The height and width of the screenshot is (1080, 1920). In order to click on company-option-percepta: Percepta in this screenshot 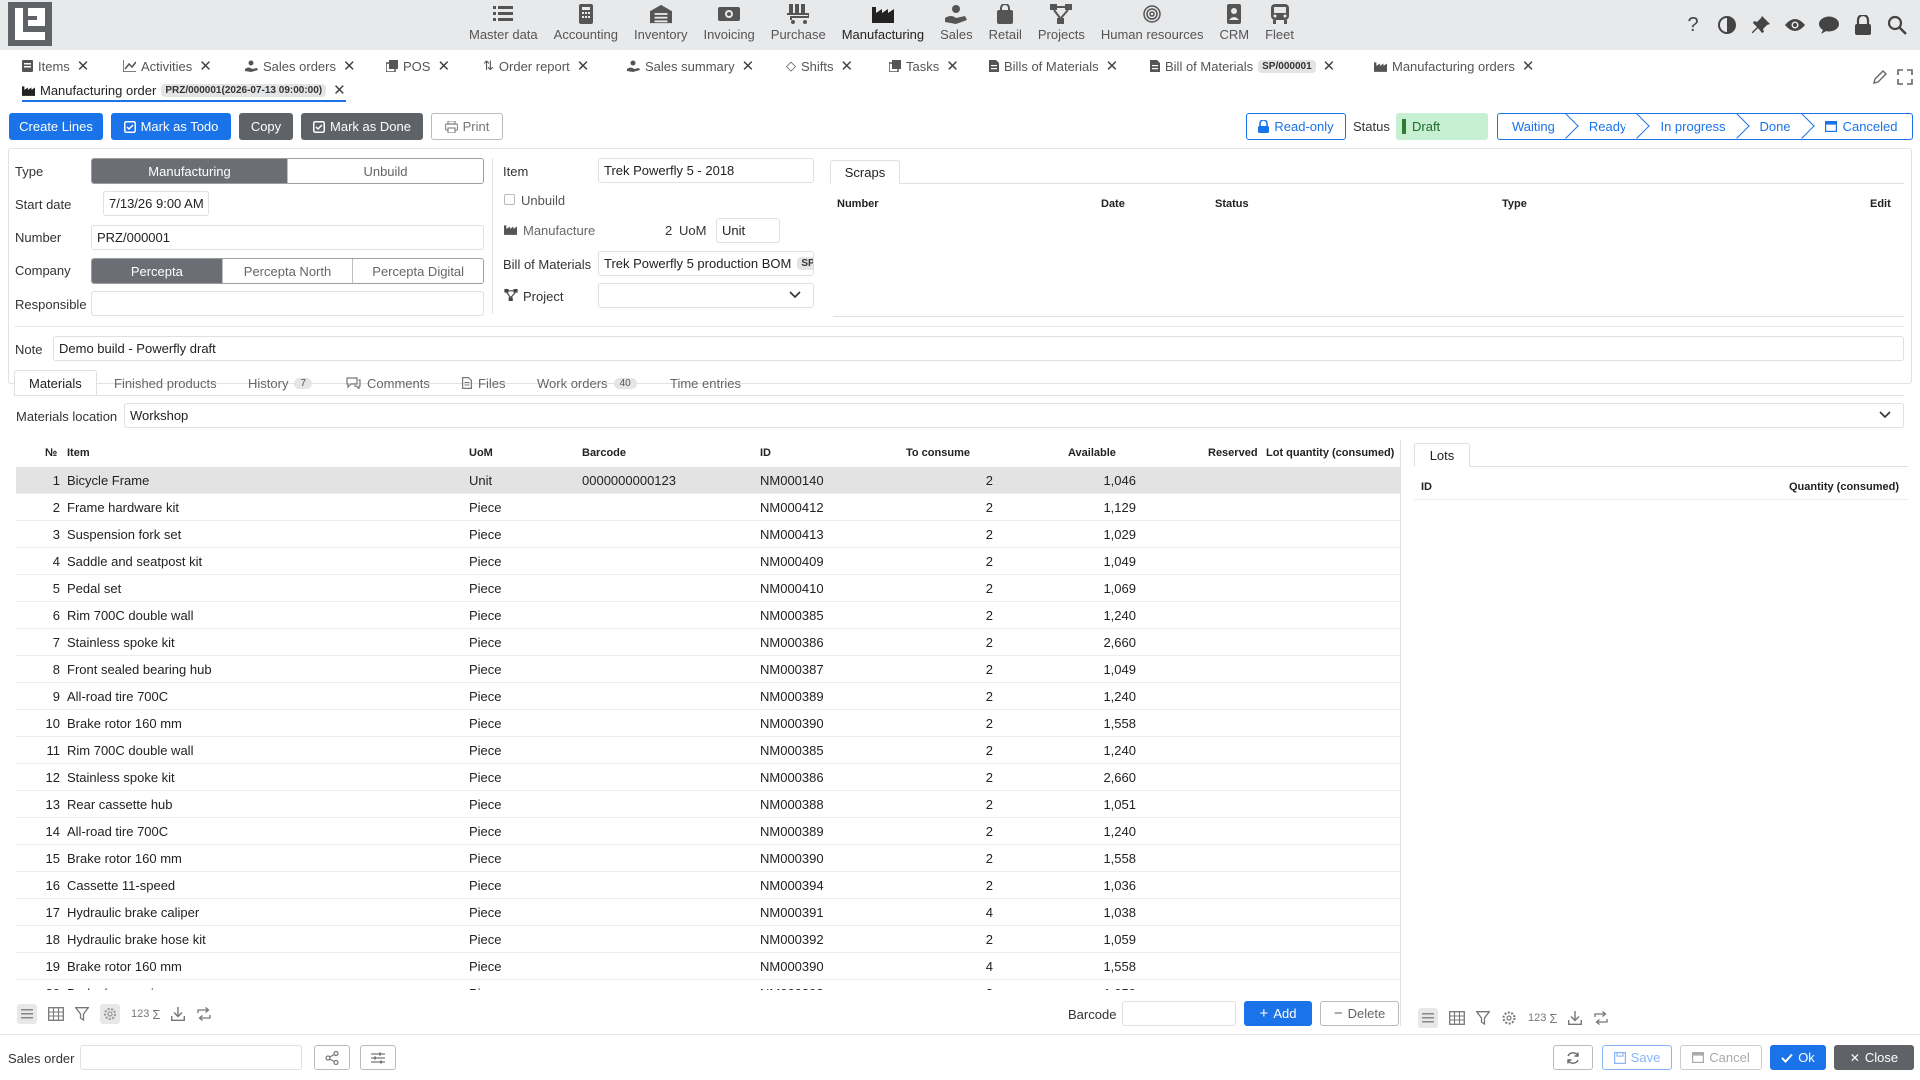, I will do `click(157, 271)`.